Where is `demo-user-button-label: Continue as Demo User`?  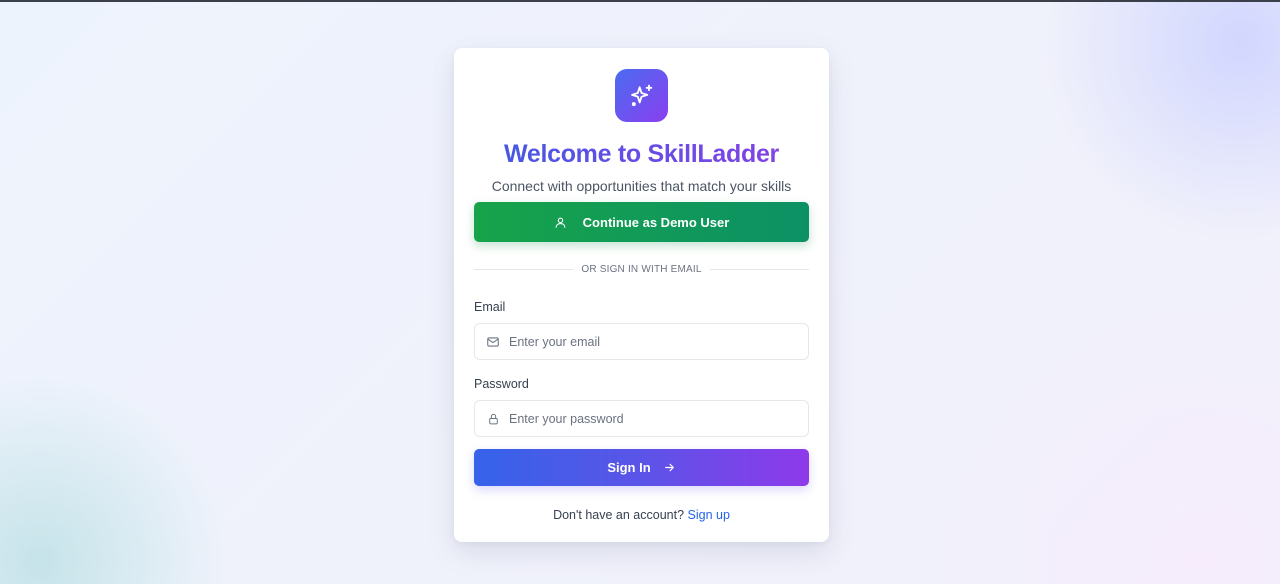
demo-user-button-label: Continue as Demo User is located at coordinates (656, 222).